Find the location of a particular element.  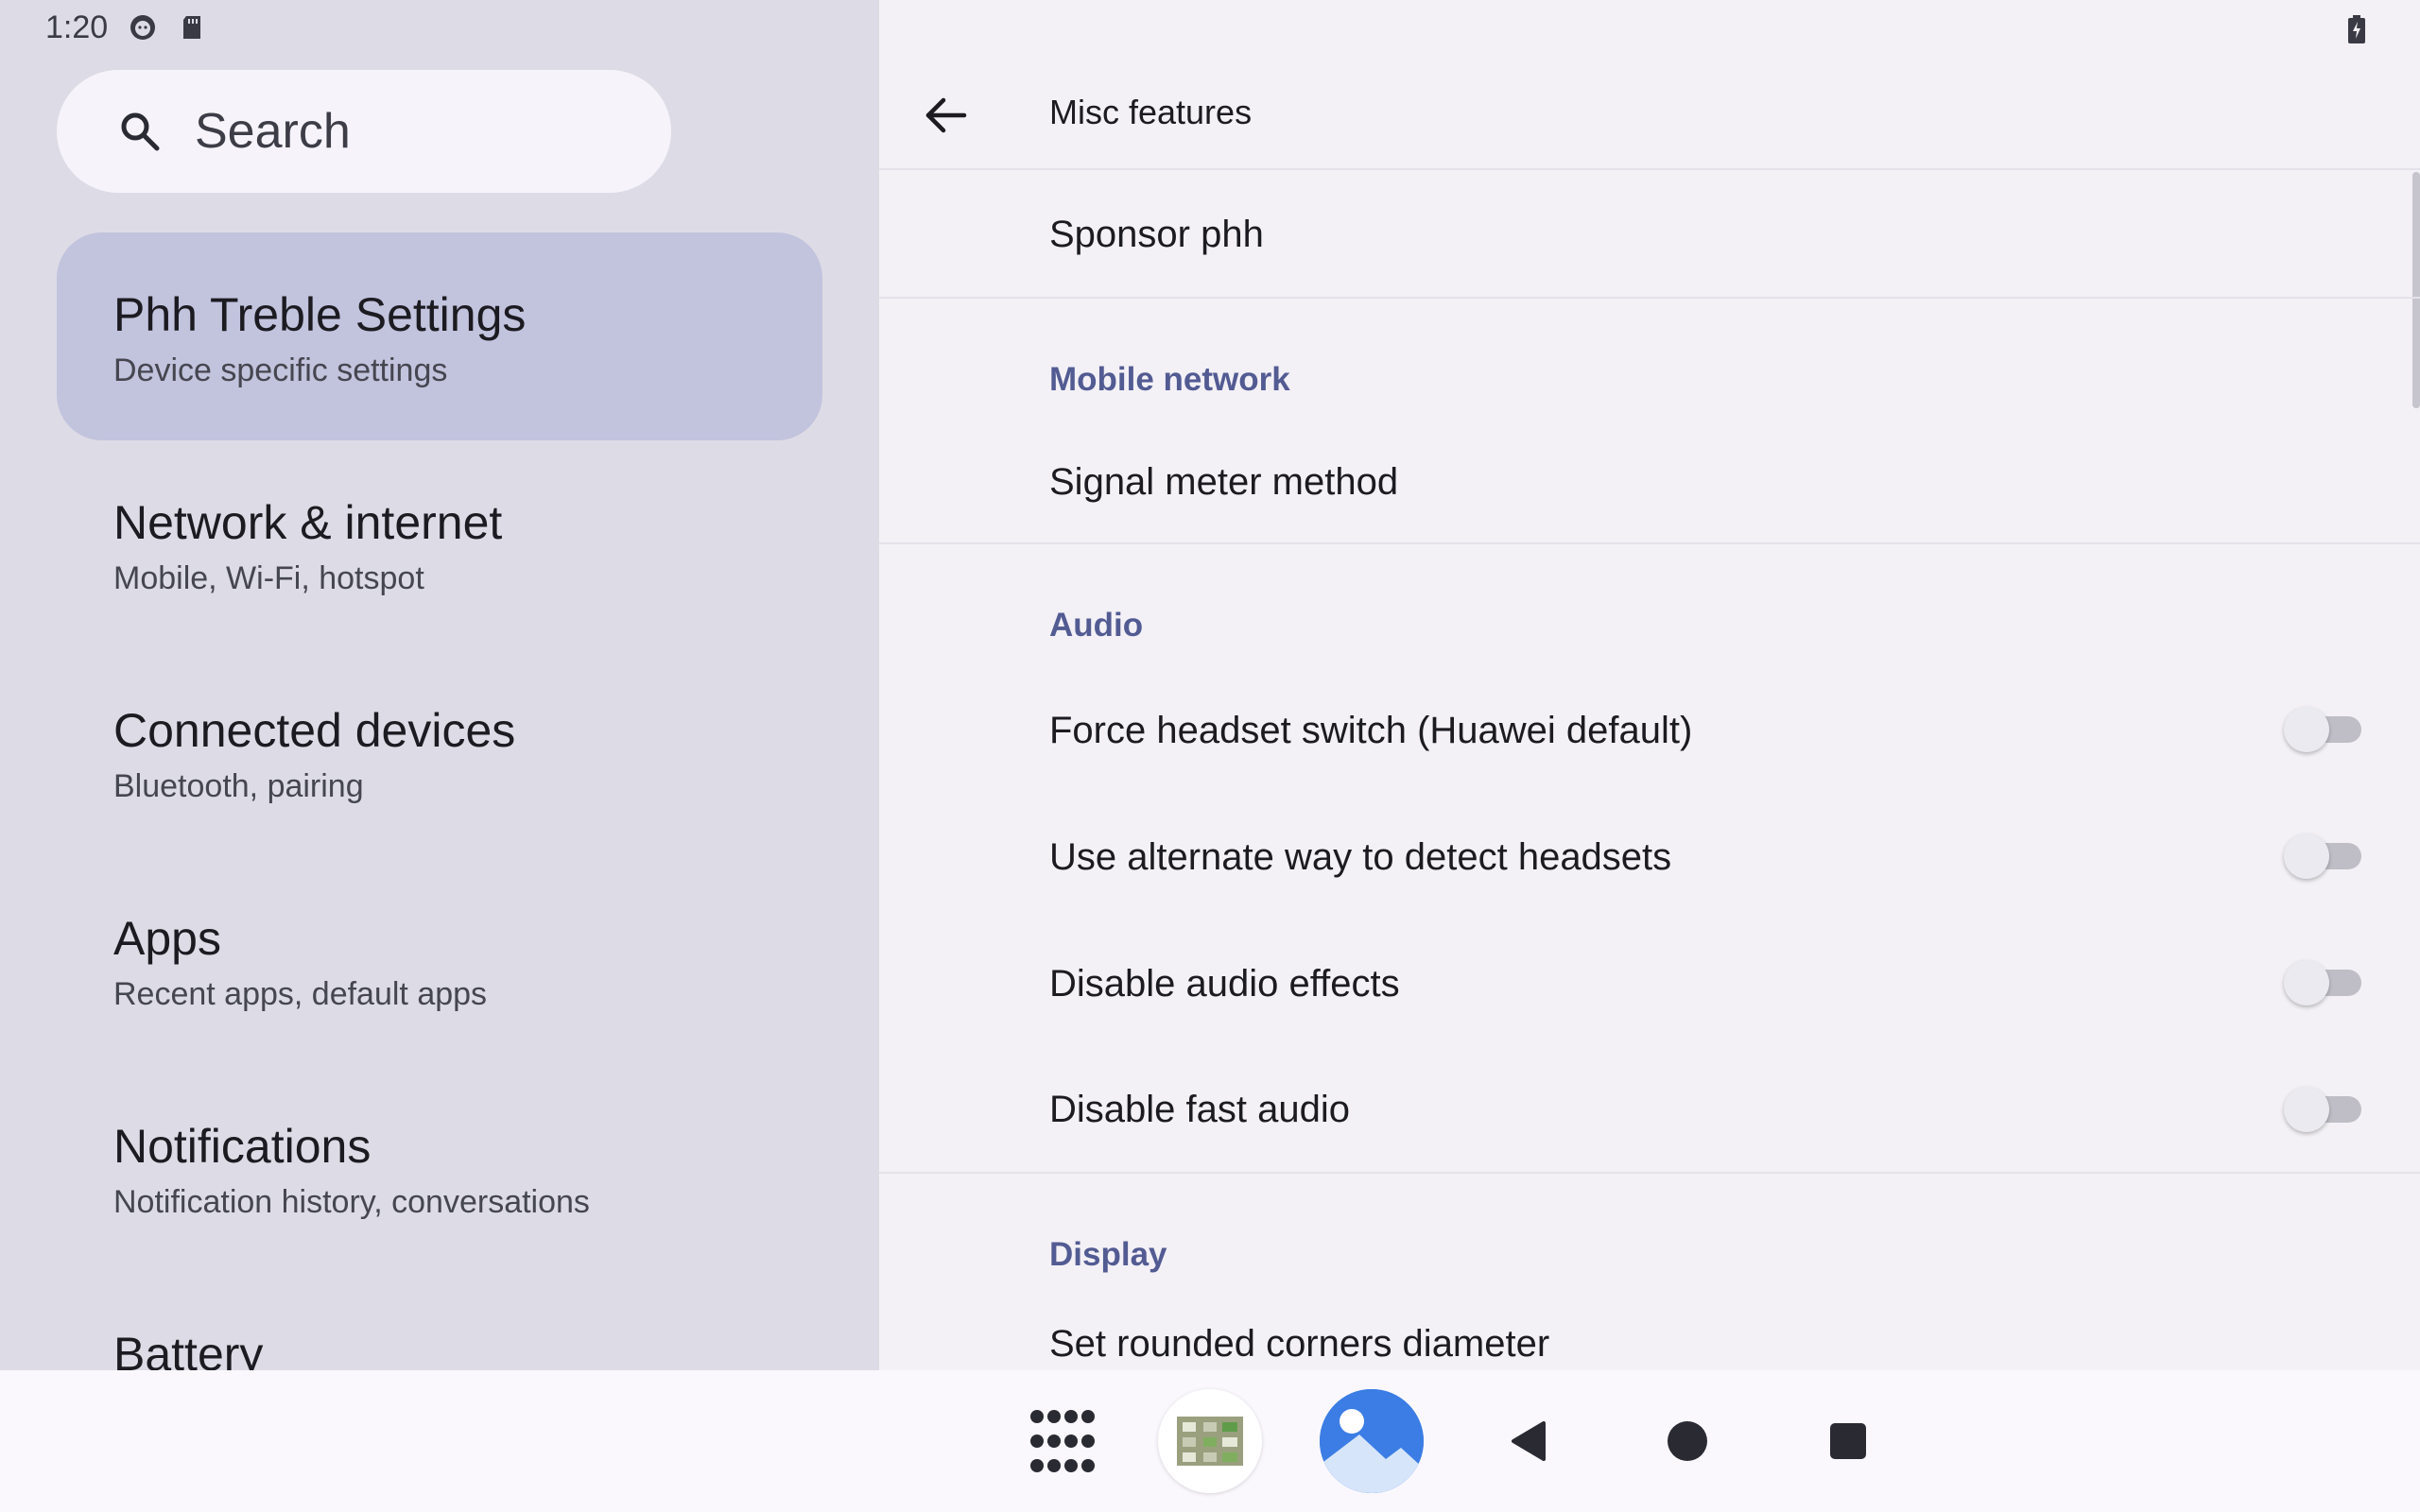

page-title: Misc features is located at coordinates (1151, 112).